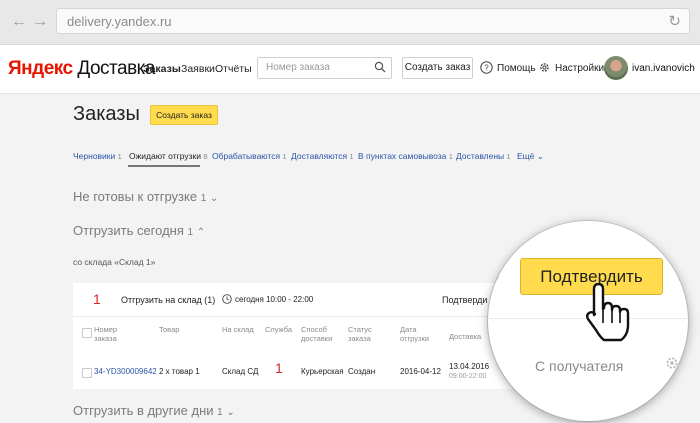  What do you see at coordinates (238, 329) in the screenshot?
I see `header-warehouse: На склад` at bounding box center [238, 329].